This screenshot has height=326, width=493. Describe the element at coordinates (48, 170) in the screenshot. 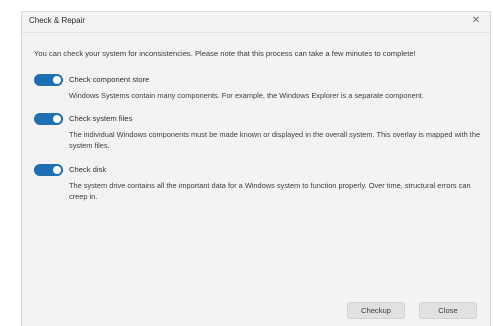

I see `toggle-check-disk` at that location.